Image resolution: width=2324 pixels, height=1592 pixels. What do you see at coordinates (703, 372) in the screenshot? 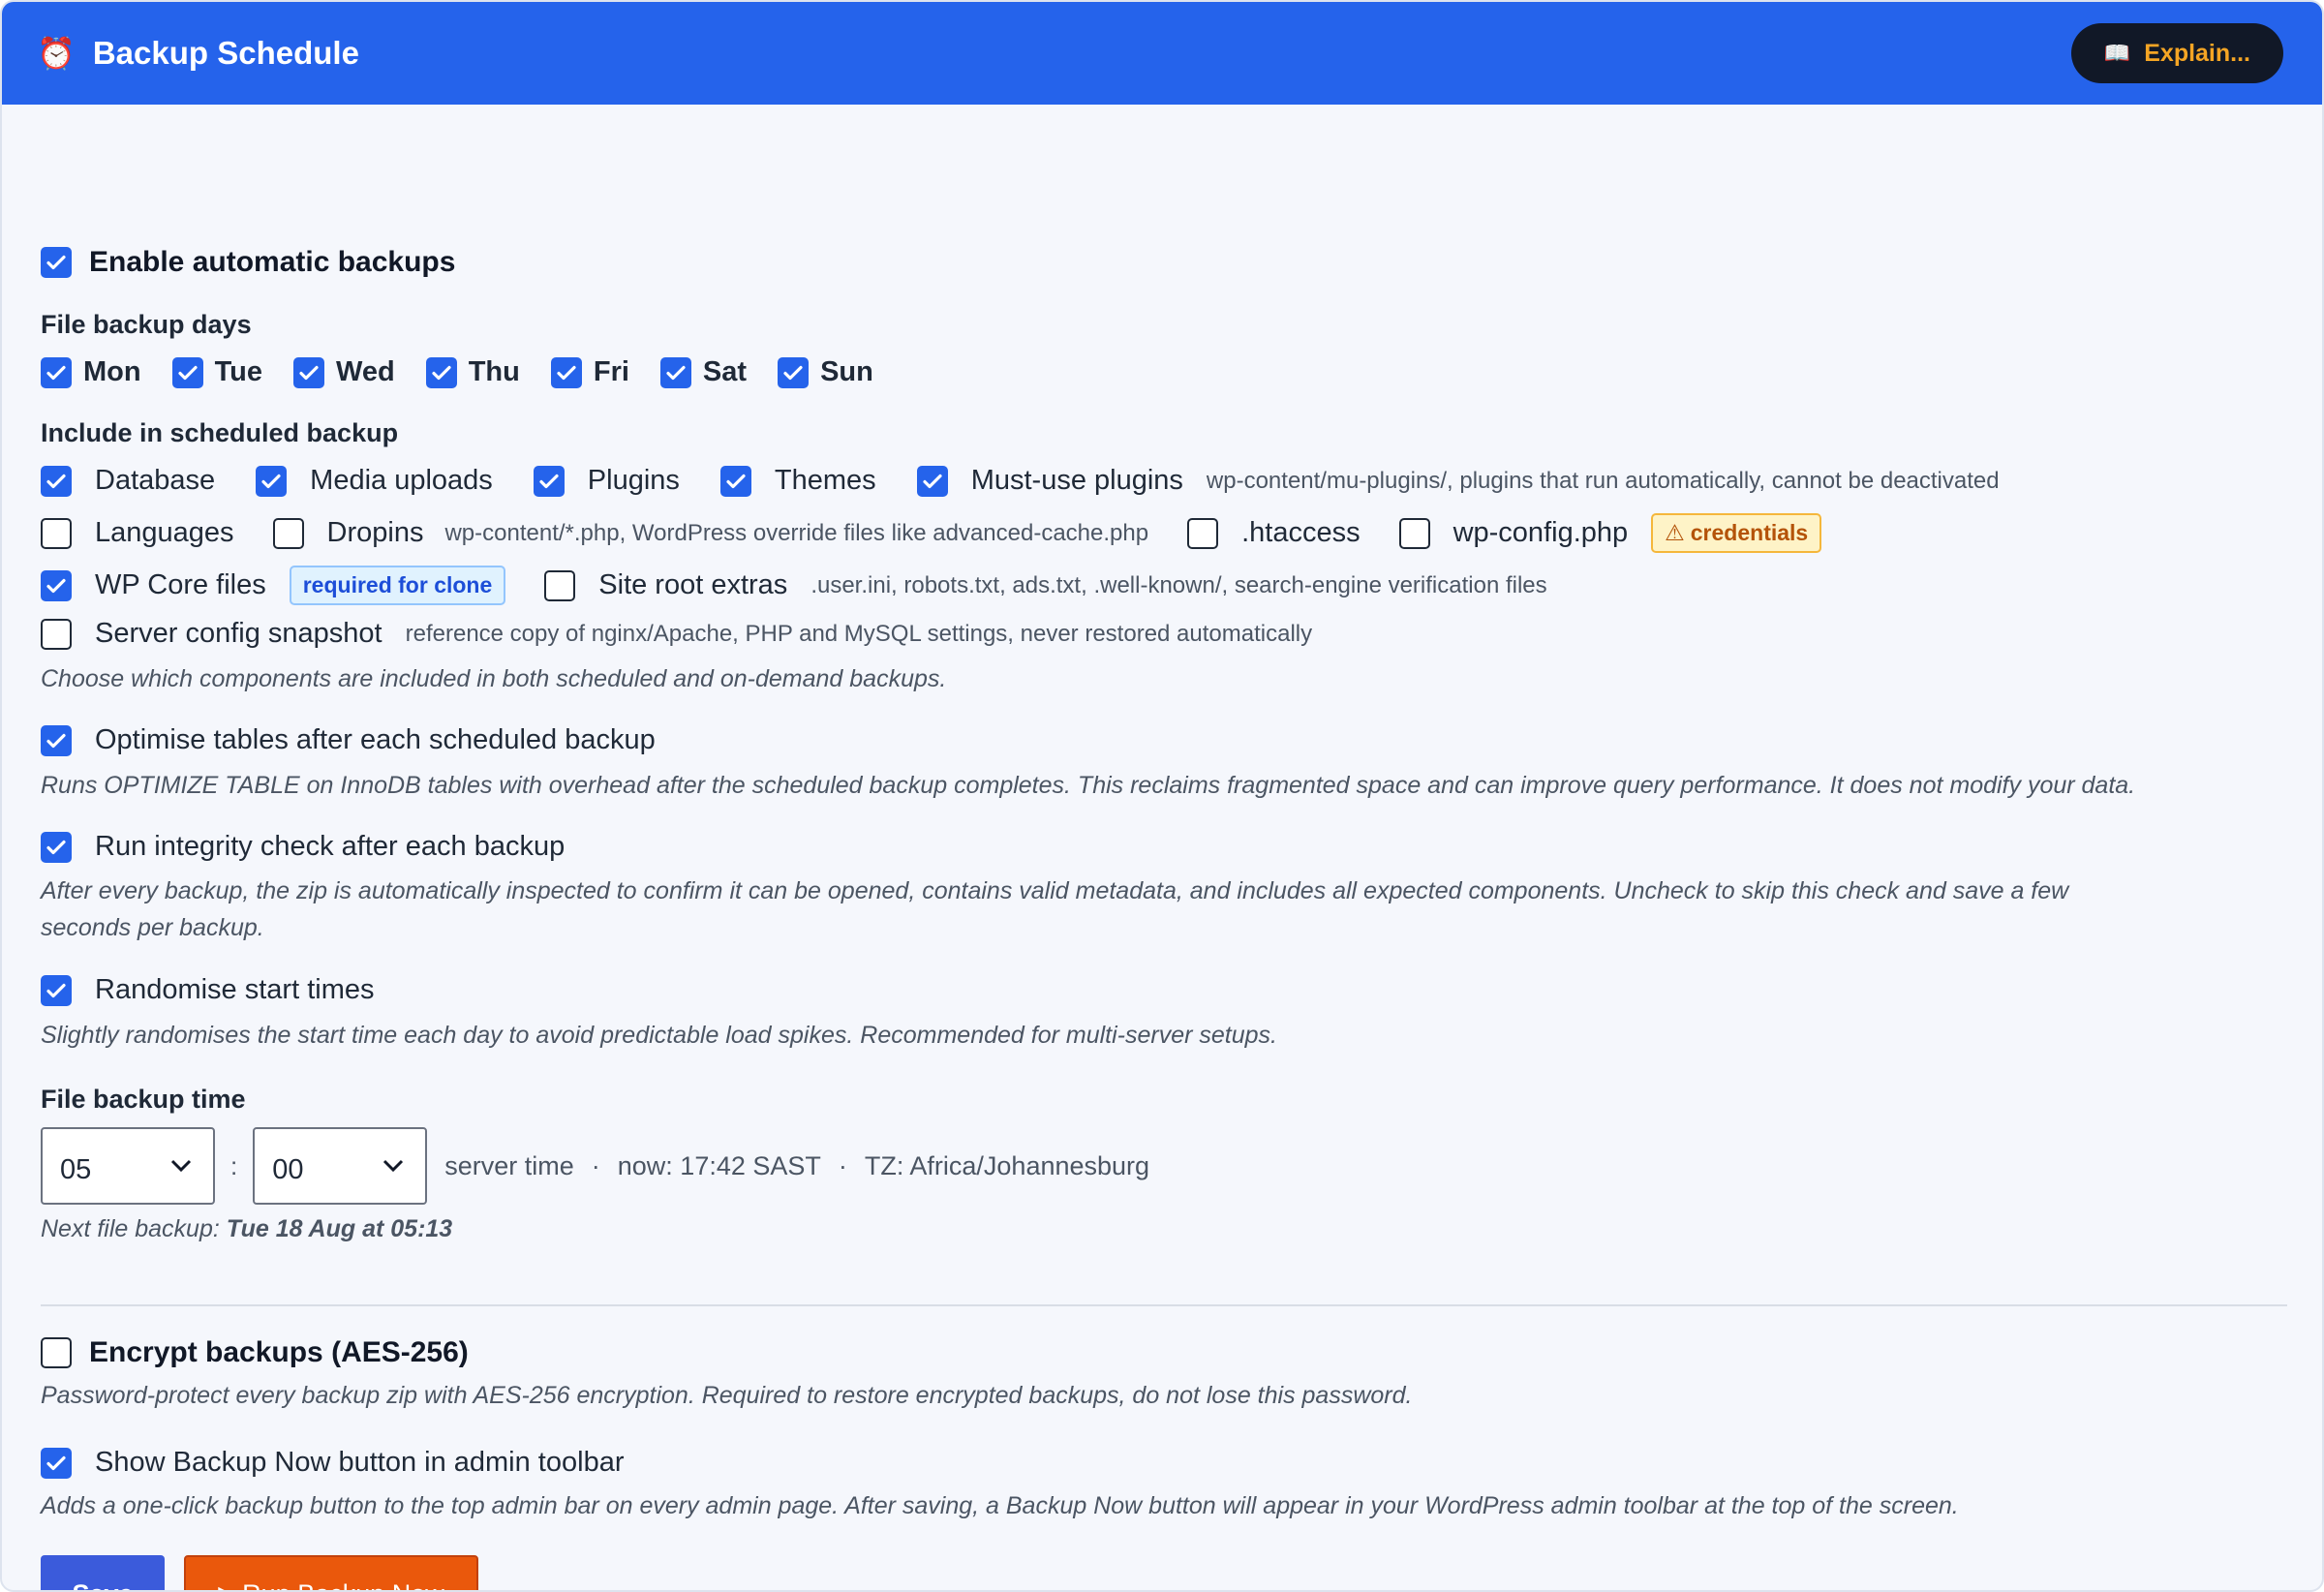
I see `day-sat: Sat` at bounding box center [703, 372].